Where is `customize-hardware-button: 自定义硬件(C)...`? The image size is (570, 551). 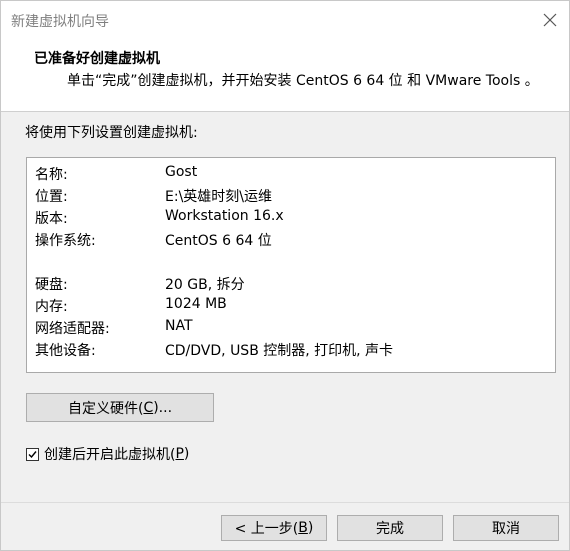
customize-hardware-button: 自定义硬件(C)... is located at coordinates (120, 407).